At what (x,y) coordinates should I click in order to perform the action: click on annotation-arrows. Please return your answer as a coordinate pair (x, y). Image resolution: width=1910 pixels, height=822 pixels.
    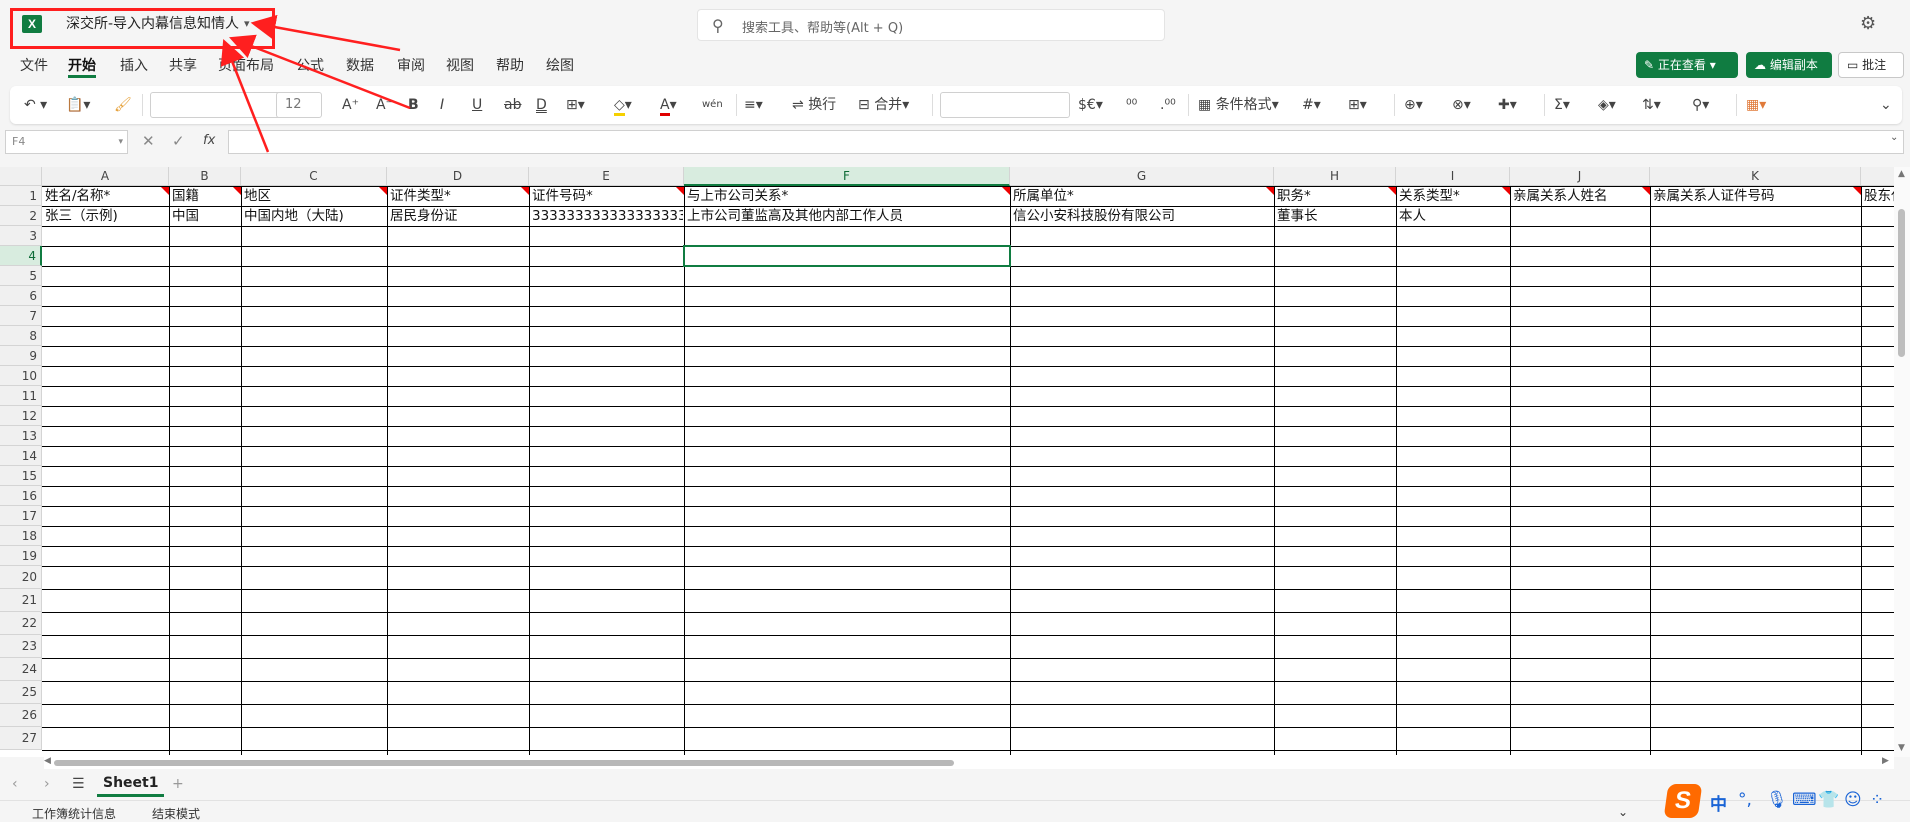
    Looking at the image, I should click on (315, 83).